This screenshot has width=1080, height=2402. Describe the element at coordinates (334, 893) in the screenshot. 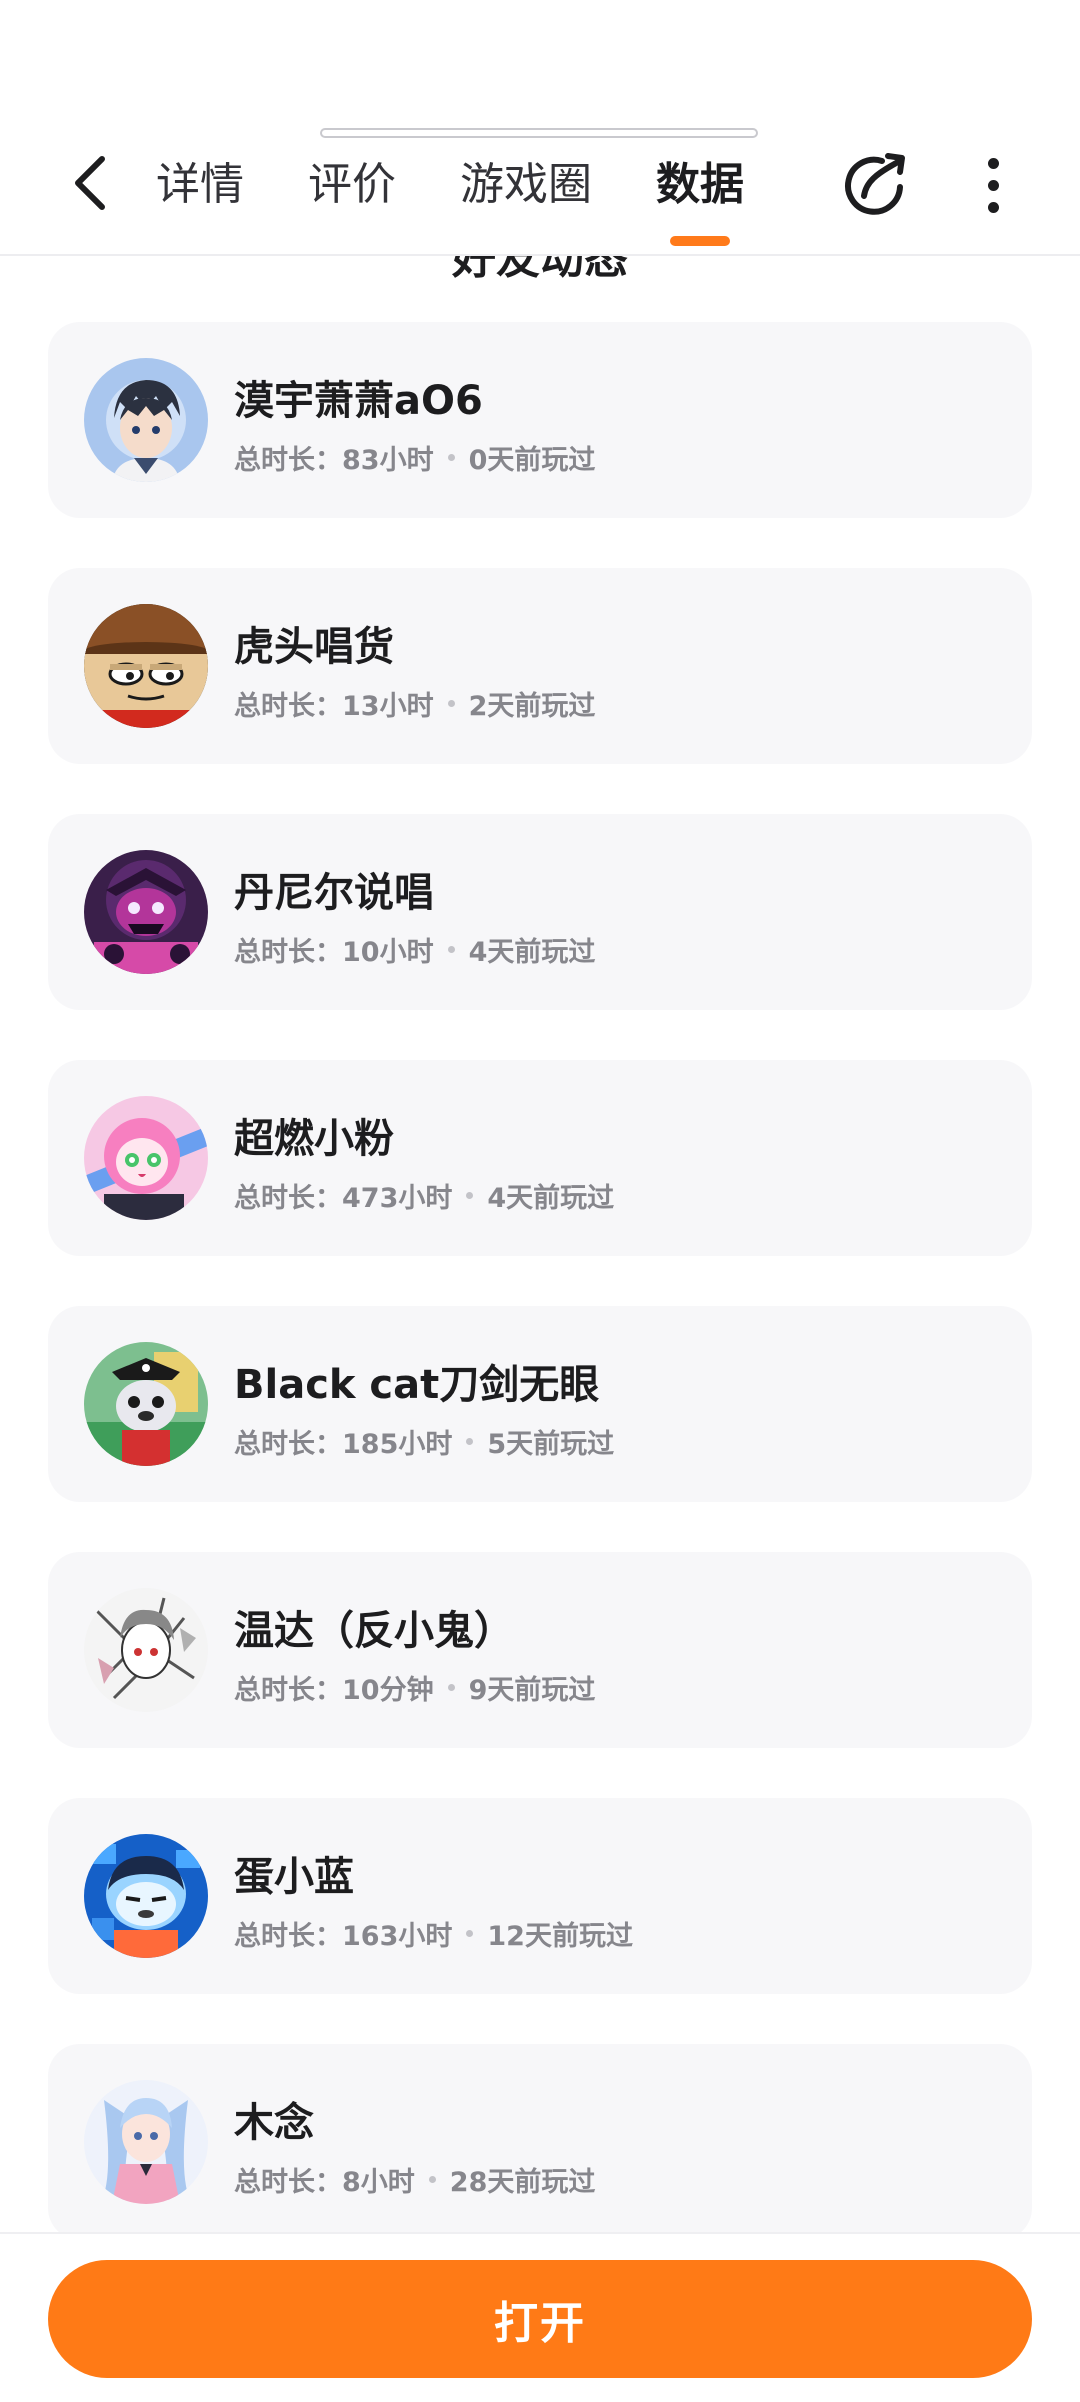

I see `friend-name: 丹尼尔说唱` at that location.